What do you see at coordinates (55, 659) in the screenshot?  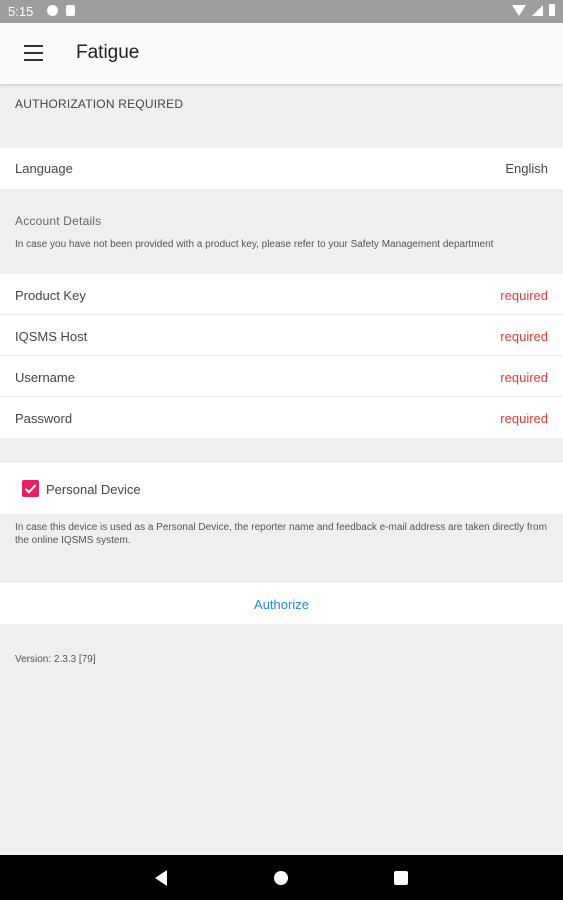 I see `version-text: Version: 2.3.3 [79]` at bounding box center [55, 659].